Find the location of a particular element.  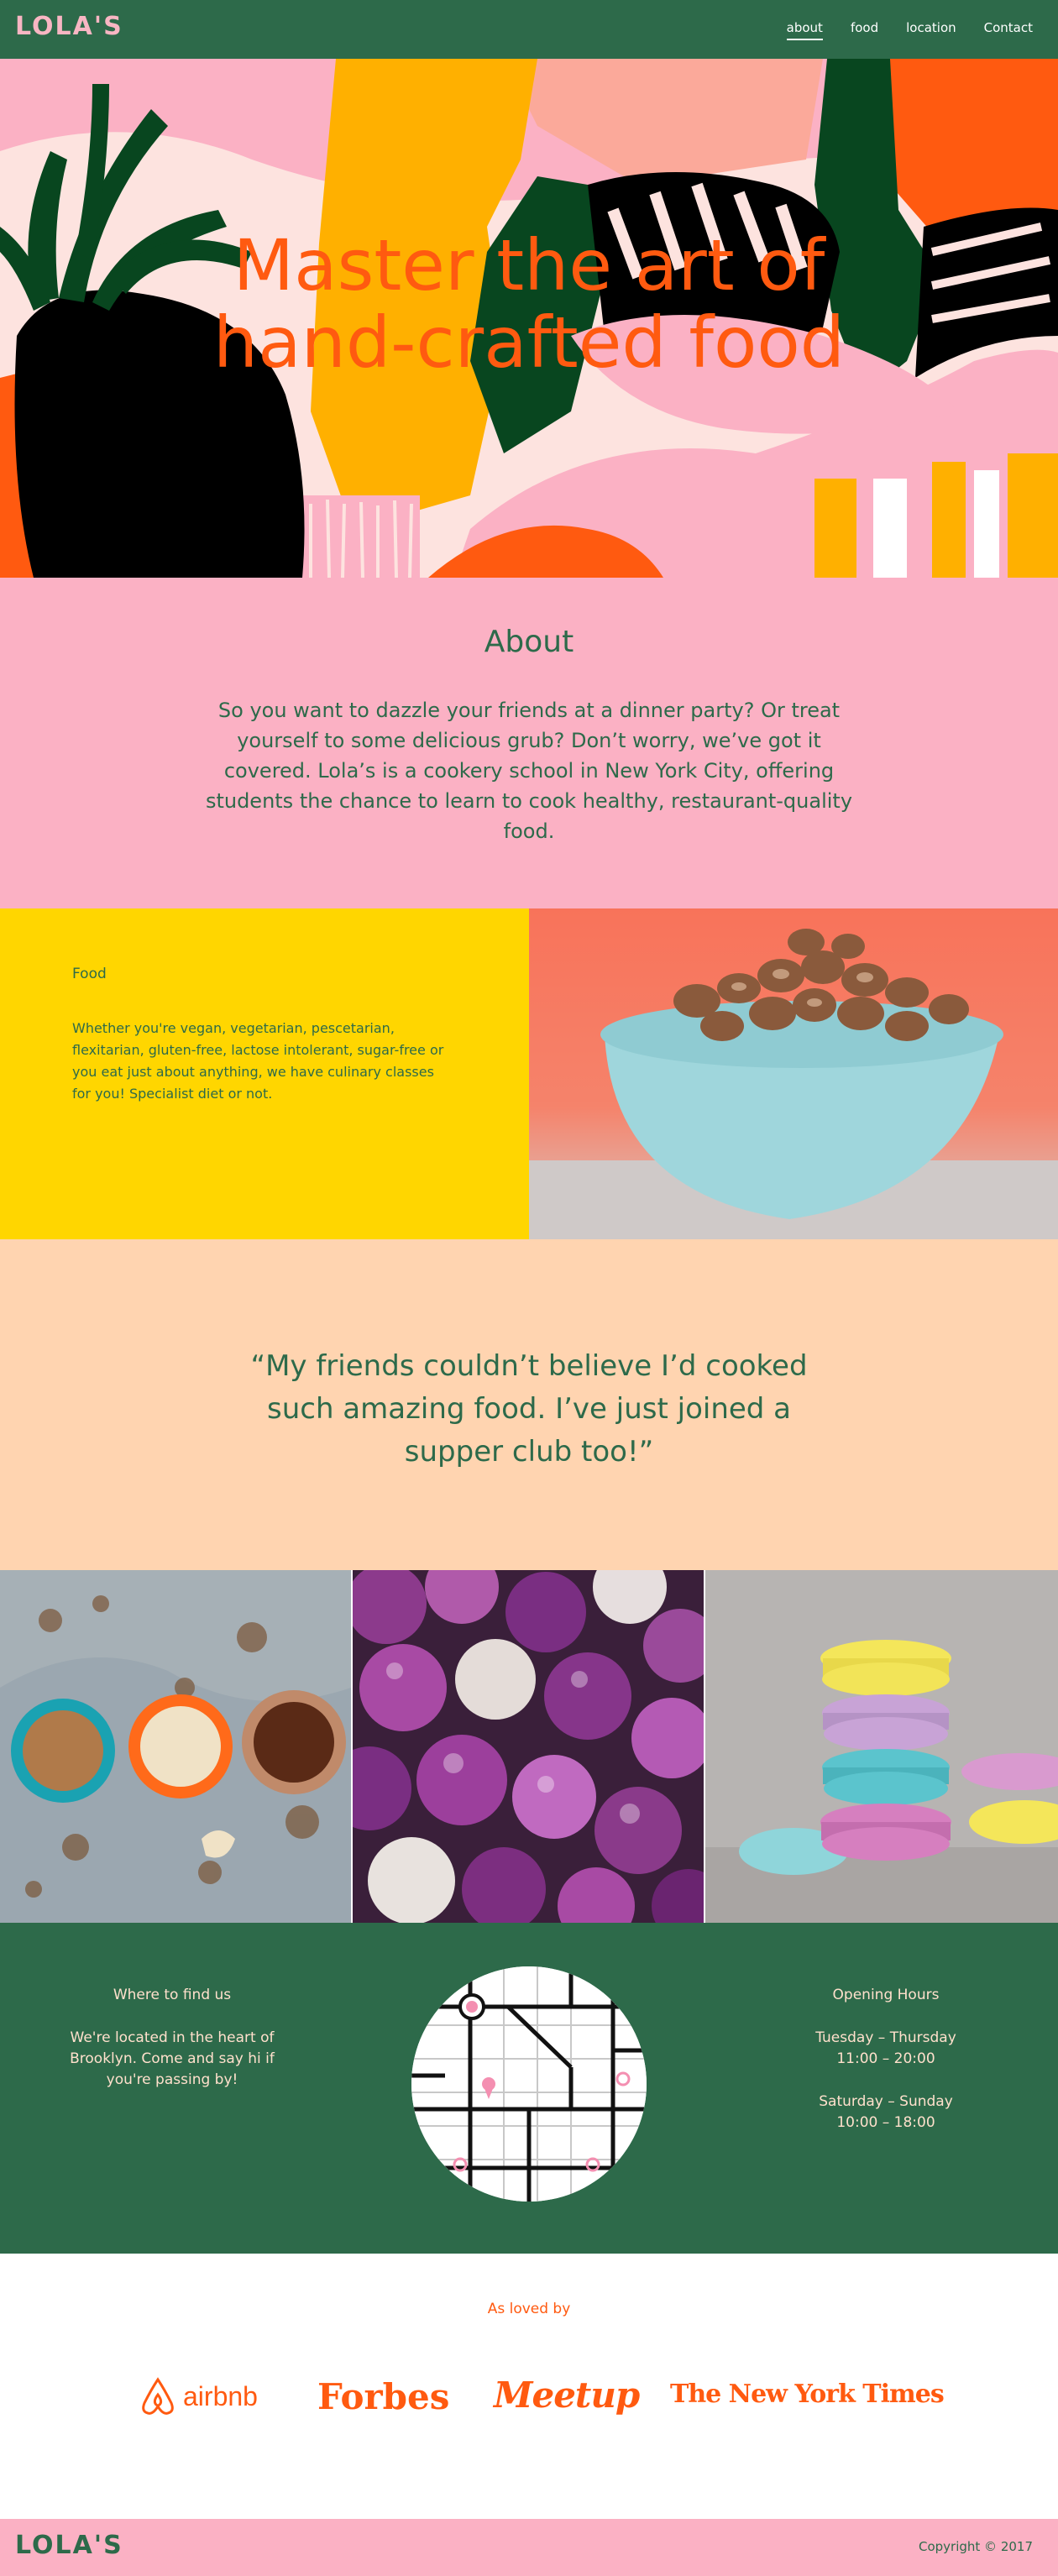

logo: LOLA'S is located at coordinates (69, 26).